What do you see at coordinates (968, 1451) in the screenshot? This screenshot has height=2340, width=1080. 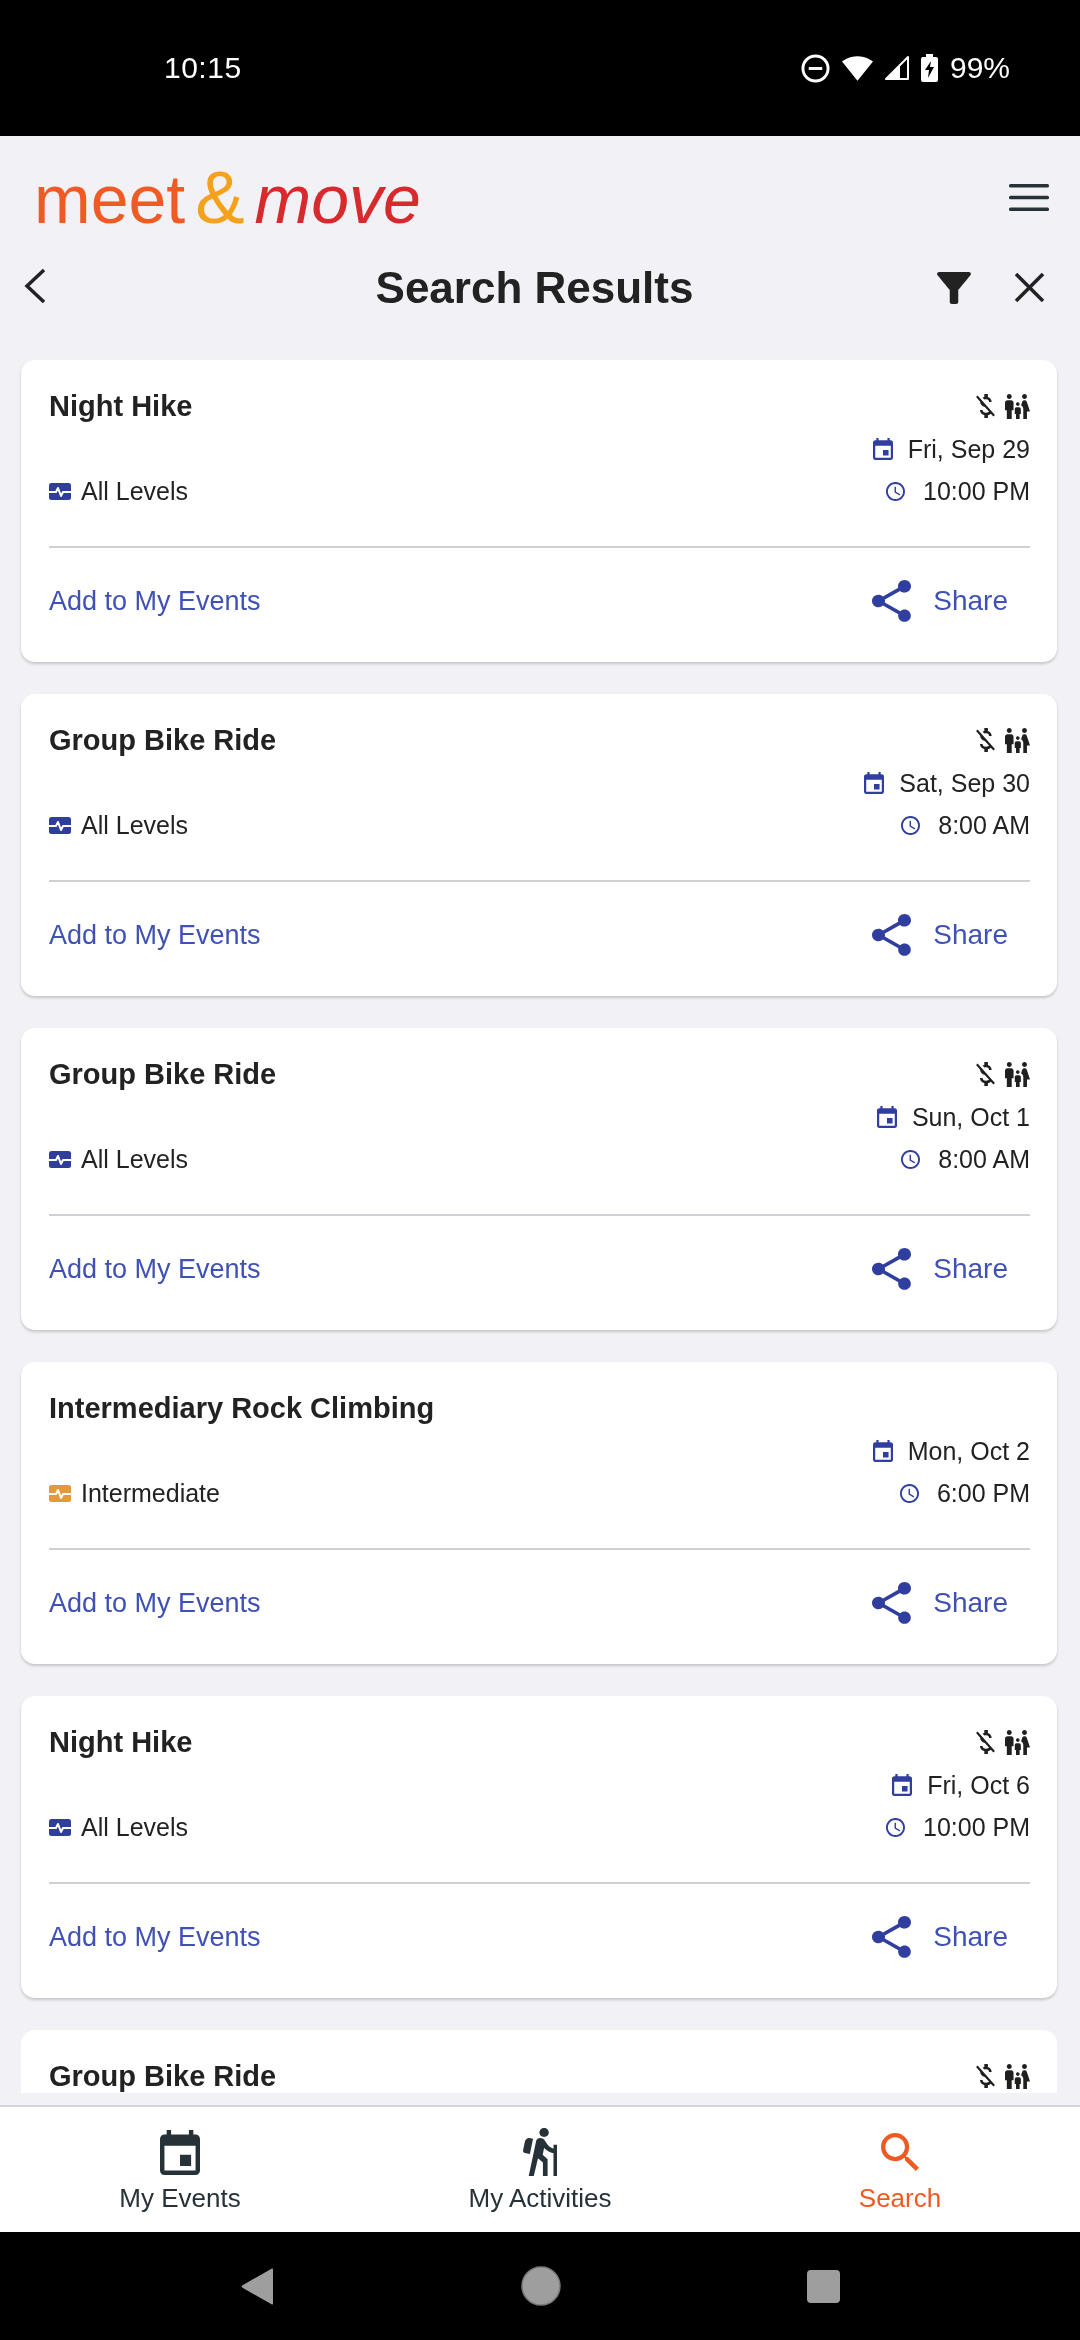 I see `event-date: Mon, Oct 2` at bounding box center [968, 1451].